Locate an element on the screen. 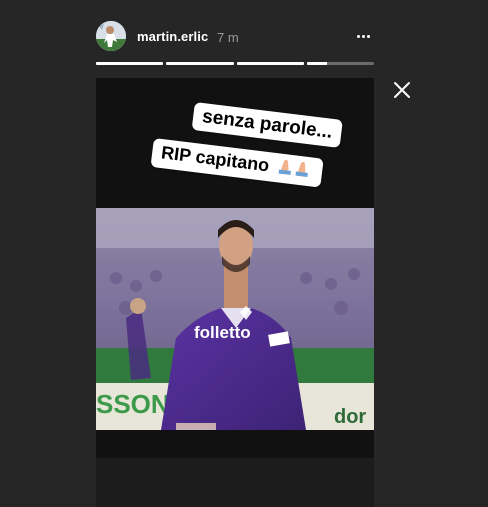 The image size is (488, 507). avatar-image is located at coordinates (111, 36).